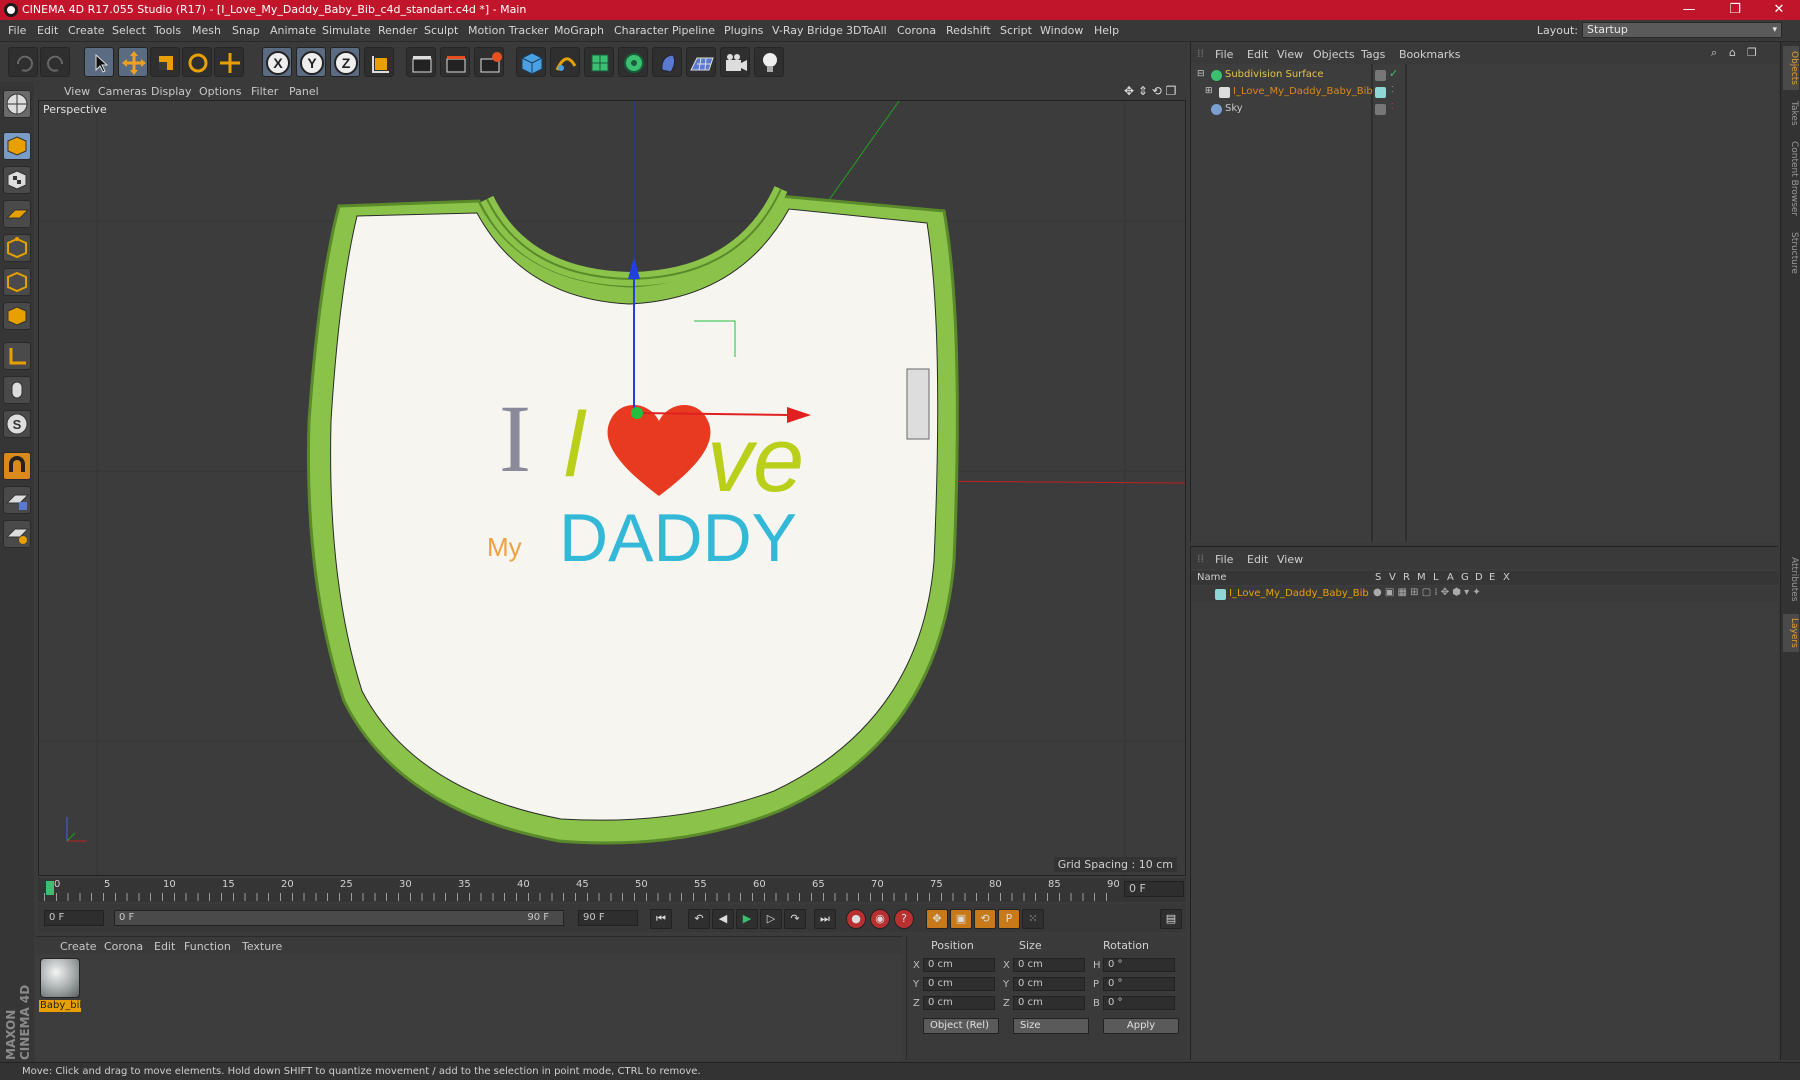 The height and width of the screenshot is (1080, 1800). What do you see at coordinates (17, 104) in the screenshot?
I see `make-editable-button` at bounding box center [17, 104].